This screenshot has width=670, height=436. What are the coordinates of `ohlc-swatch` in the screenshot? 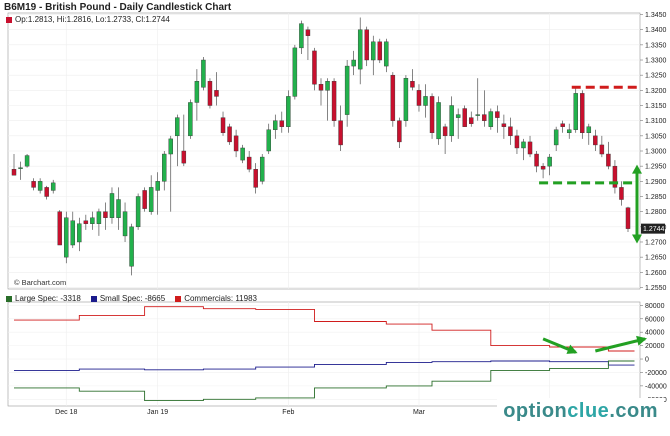 It's located at (9, 19).